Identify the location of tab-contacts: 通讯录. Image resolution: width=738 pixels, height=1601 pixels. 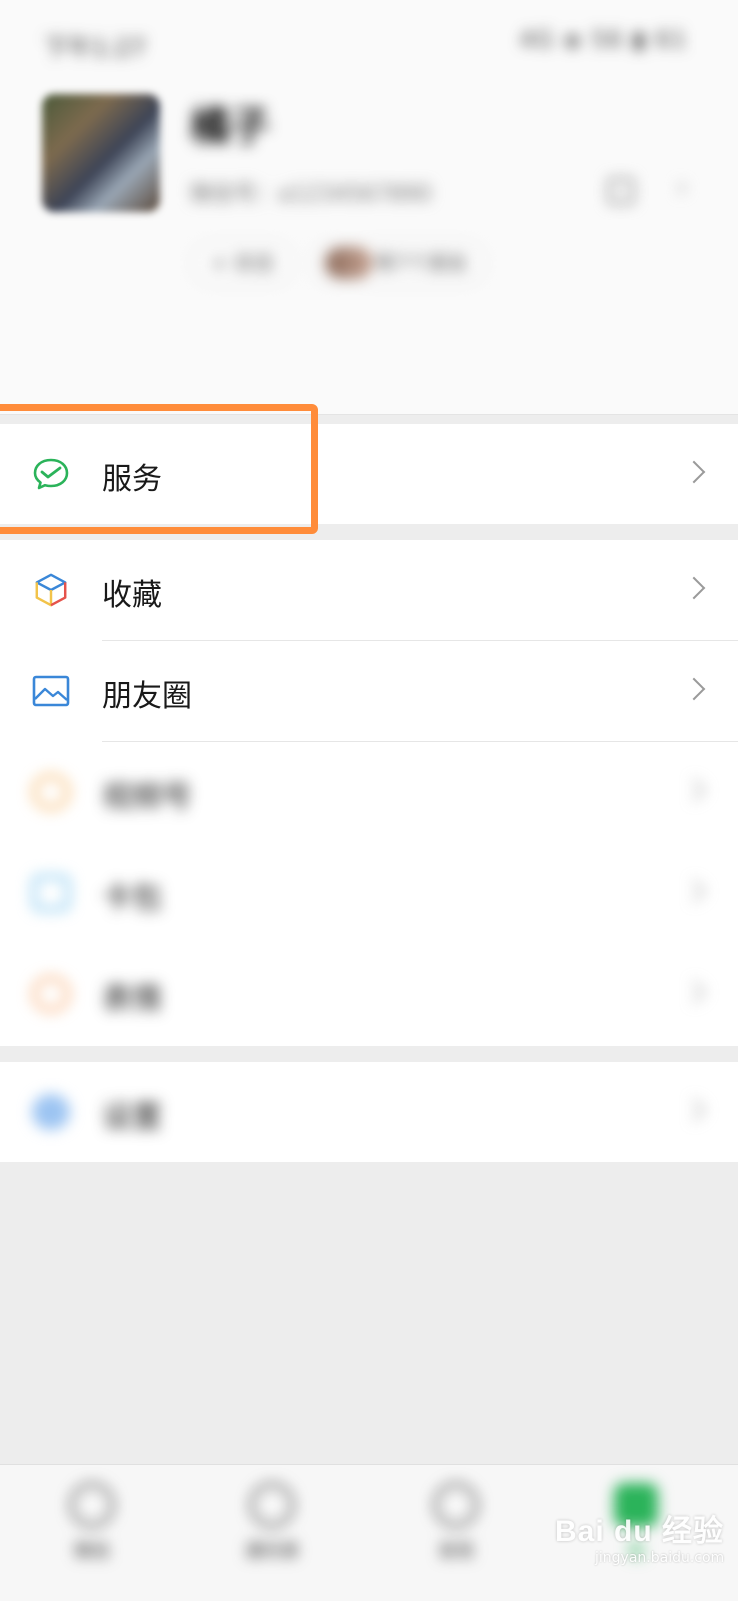
(272, 1523).